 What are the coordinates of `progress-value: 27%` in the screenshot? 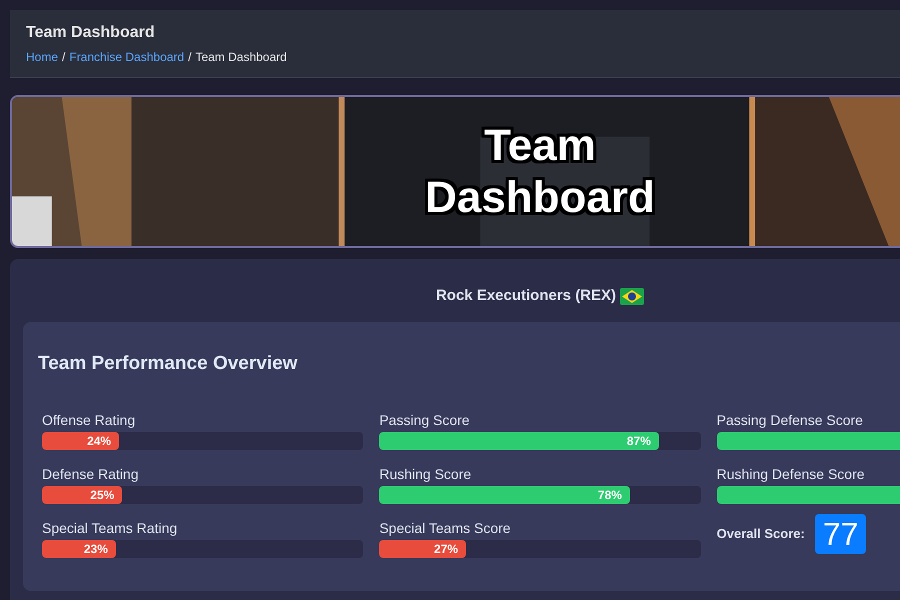 It's located at (446, 549).